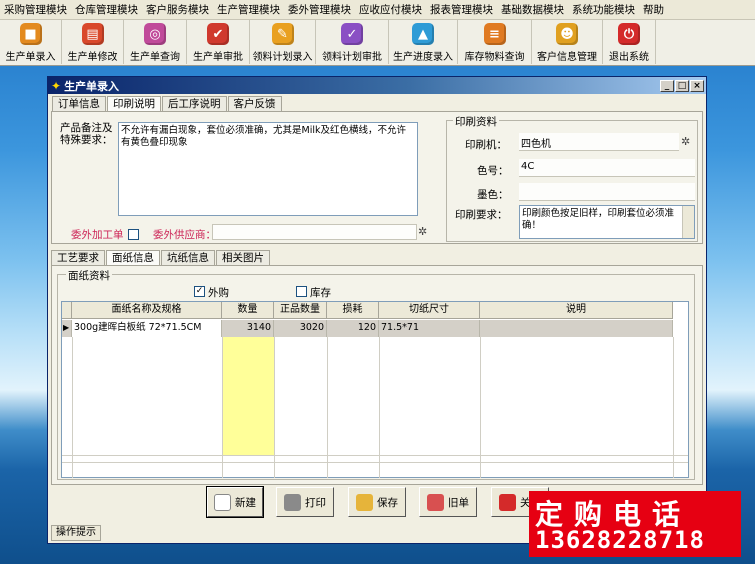 Image resolution: width=755 pixels, height=564 pixels. Describe the element at coordinates (458, 502) in the screenshot. I see `old-order-button-label: 旧单` at that location.